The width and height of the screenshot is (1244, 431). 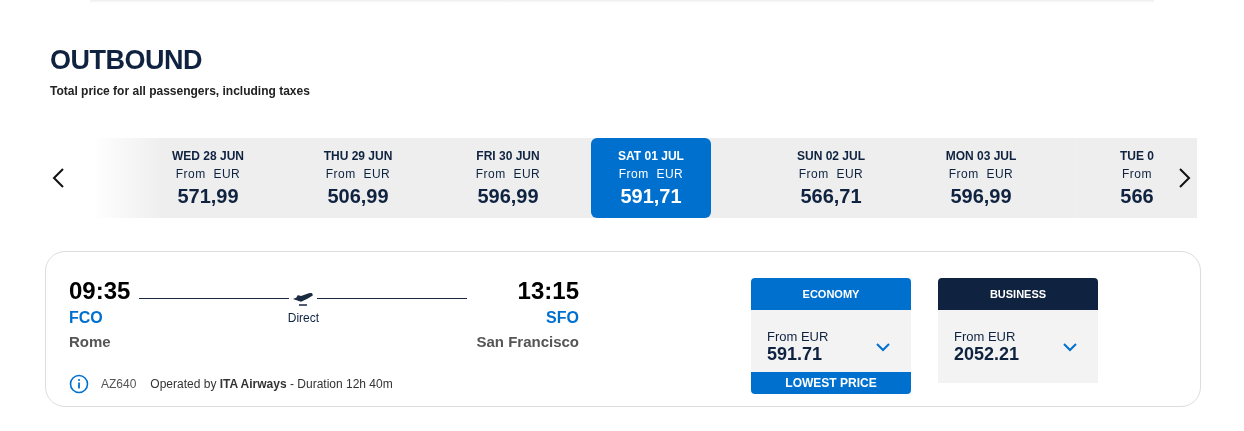 What do you see at coordinates (527, 341) in the screenshot?
I see `city-name: San Francisco` at bounding box center [527, 341].